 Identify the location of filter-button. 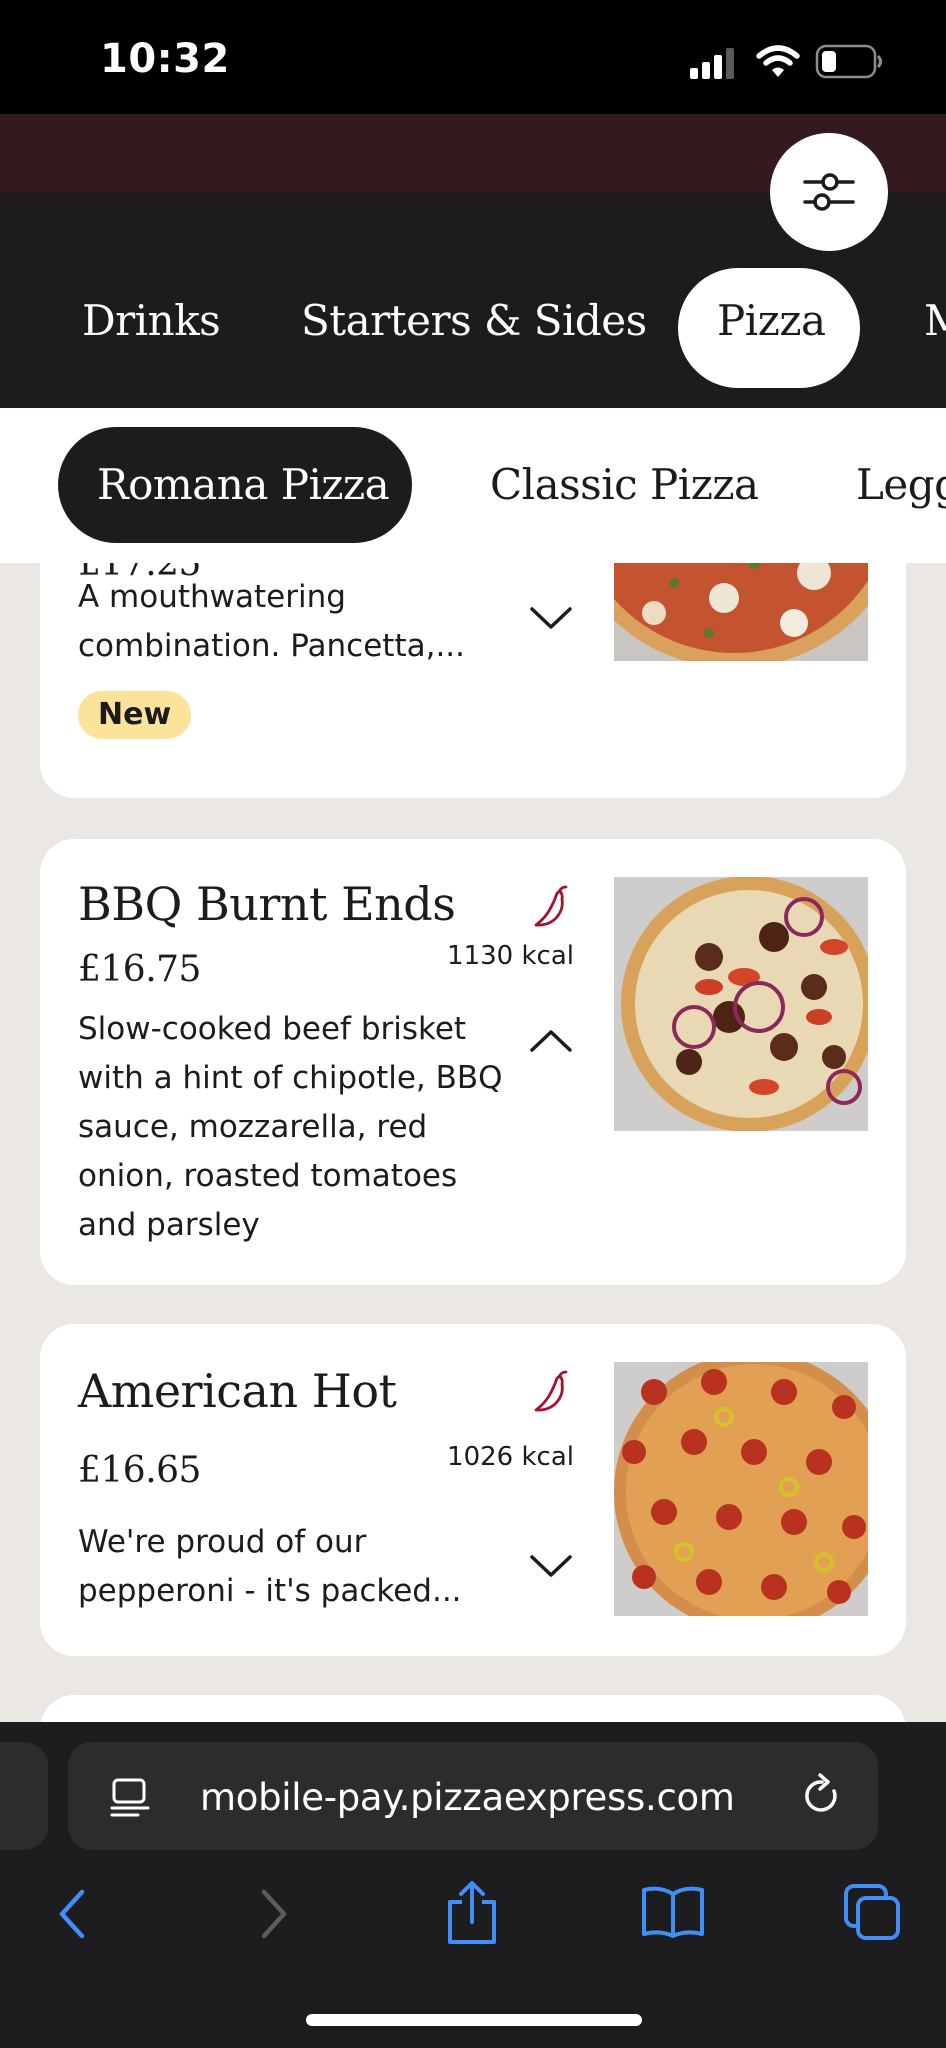
(829, 192).